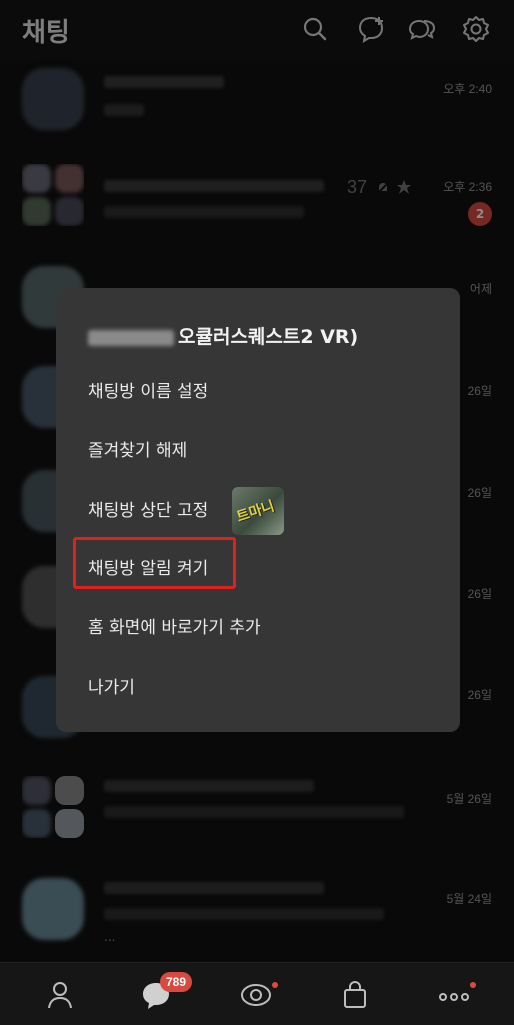 This screenshot has width=514, height=1025. I want to click on bottom-nav, so click(257, 993).